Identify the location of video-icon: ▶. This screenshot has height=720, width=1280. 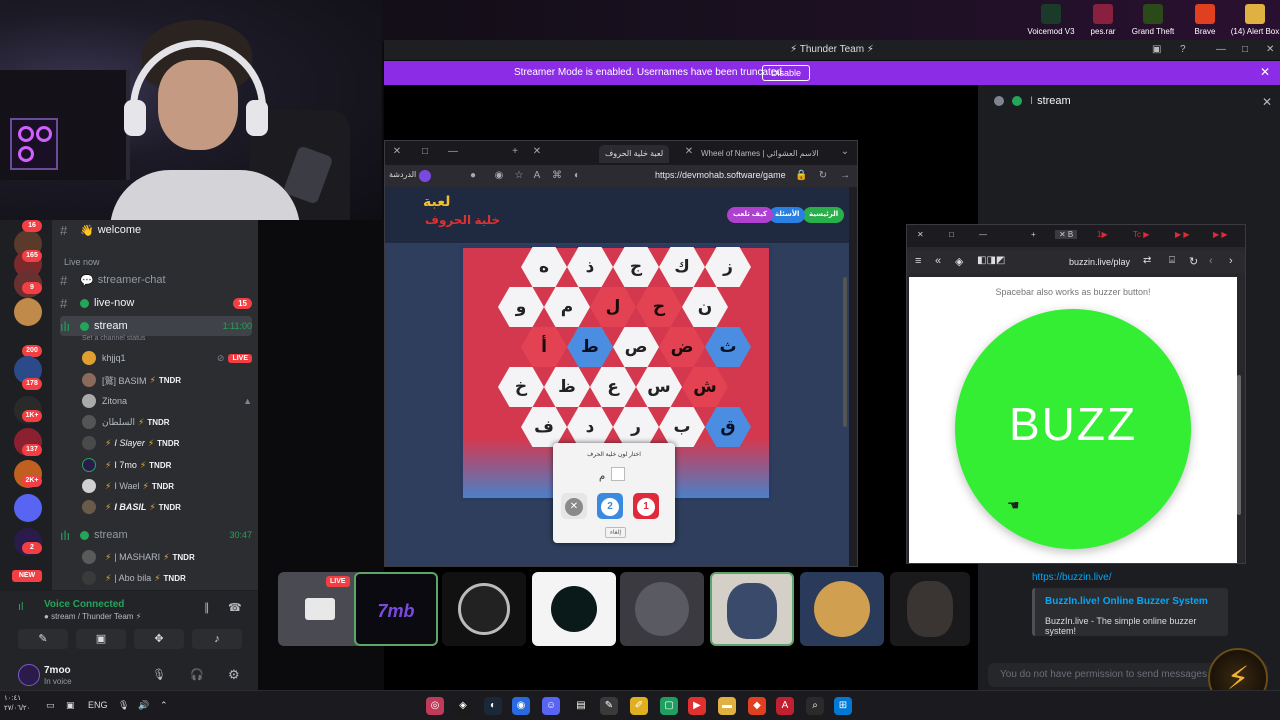
(697, 706).